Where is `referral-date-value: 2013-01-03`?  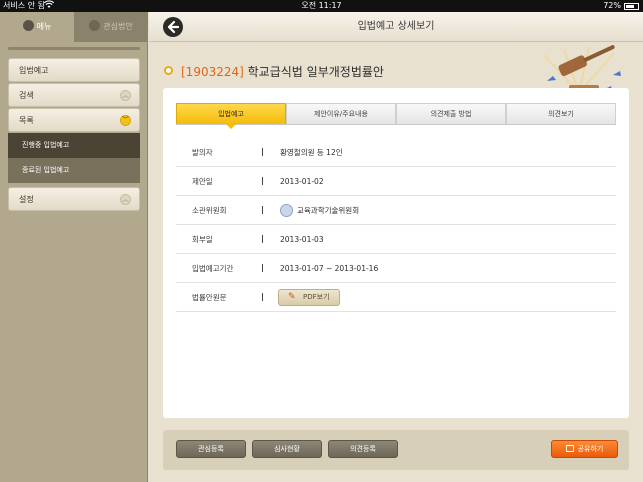 referral-date-value: 2013-01-03 is located at coordinates (302, 239).